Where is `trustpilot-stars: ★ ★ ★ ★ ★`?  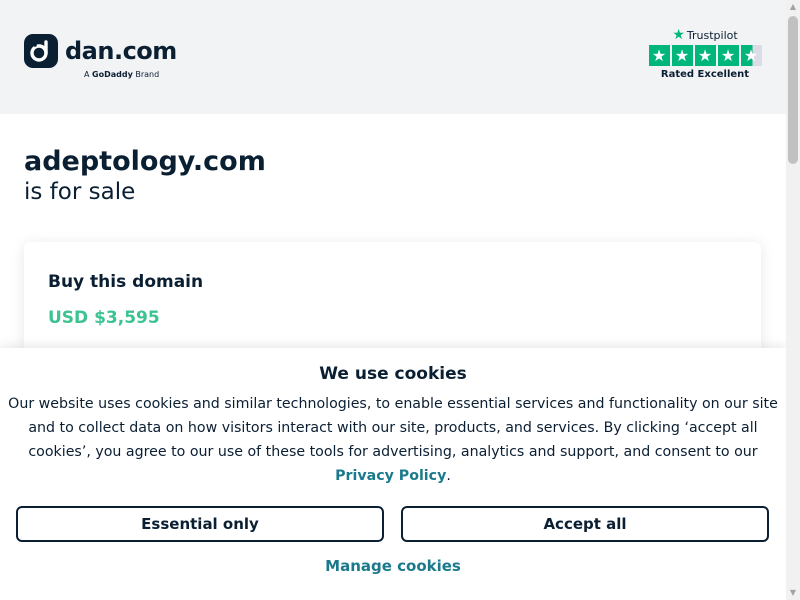
trustpilot-stars: ★ ★ ★ ★ ★ is located at coordinates (705, 55).